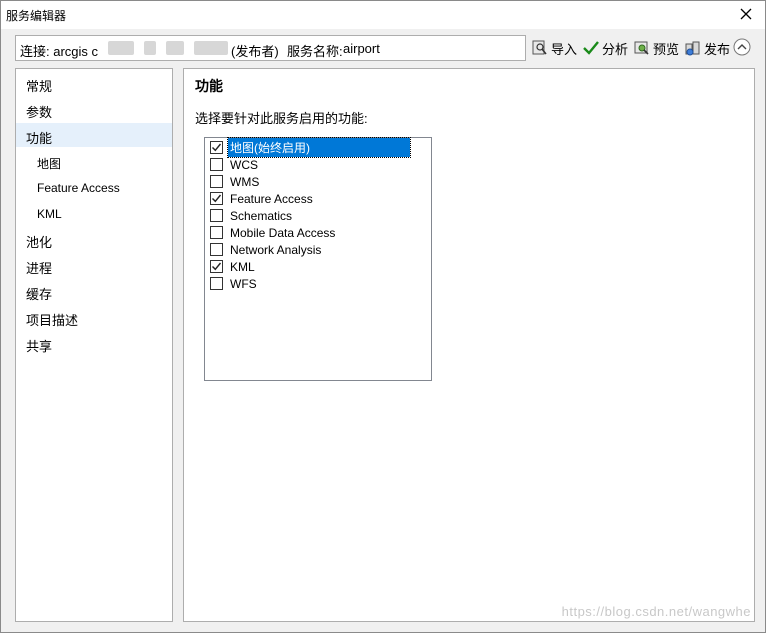  Describe the element at coordinates (641, 48) in the screenshot. I see `preview-icon` at that location.